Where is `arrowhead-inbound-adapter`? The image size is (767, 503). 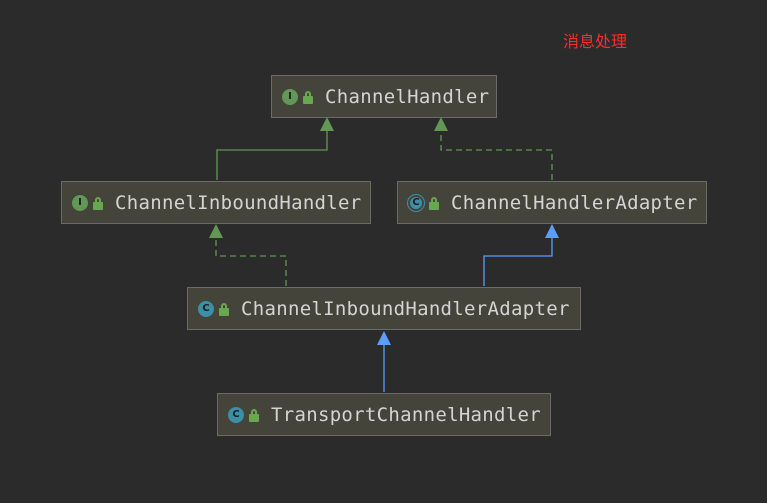
arrowhead-inbound-adapter is located at coordinates (384, 338).